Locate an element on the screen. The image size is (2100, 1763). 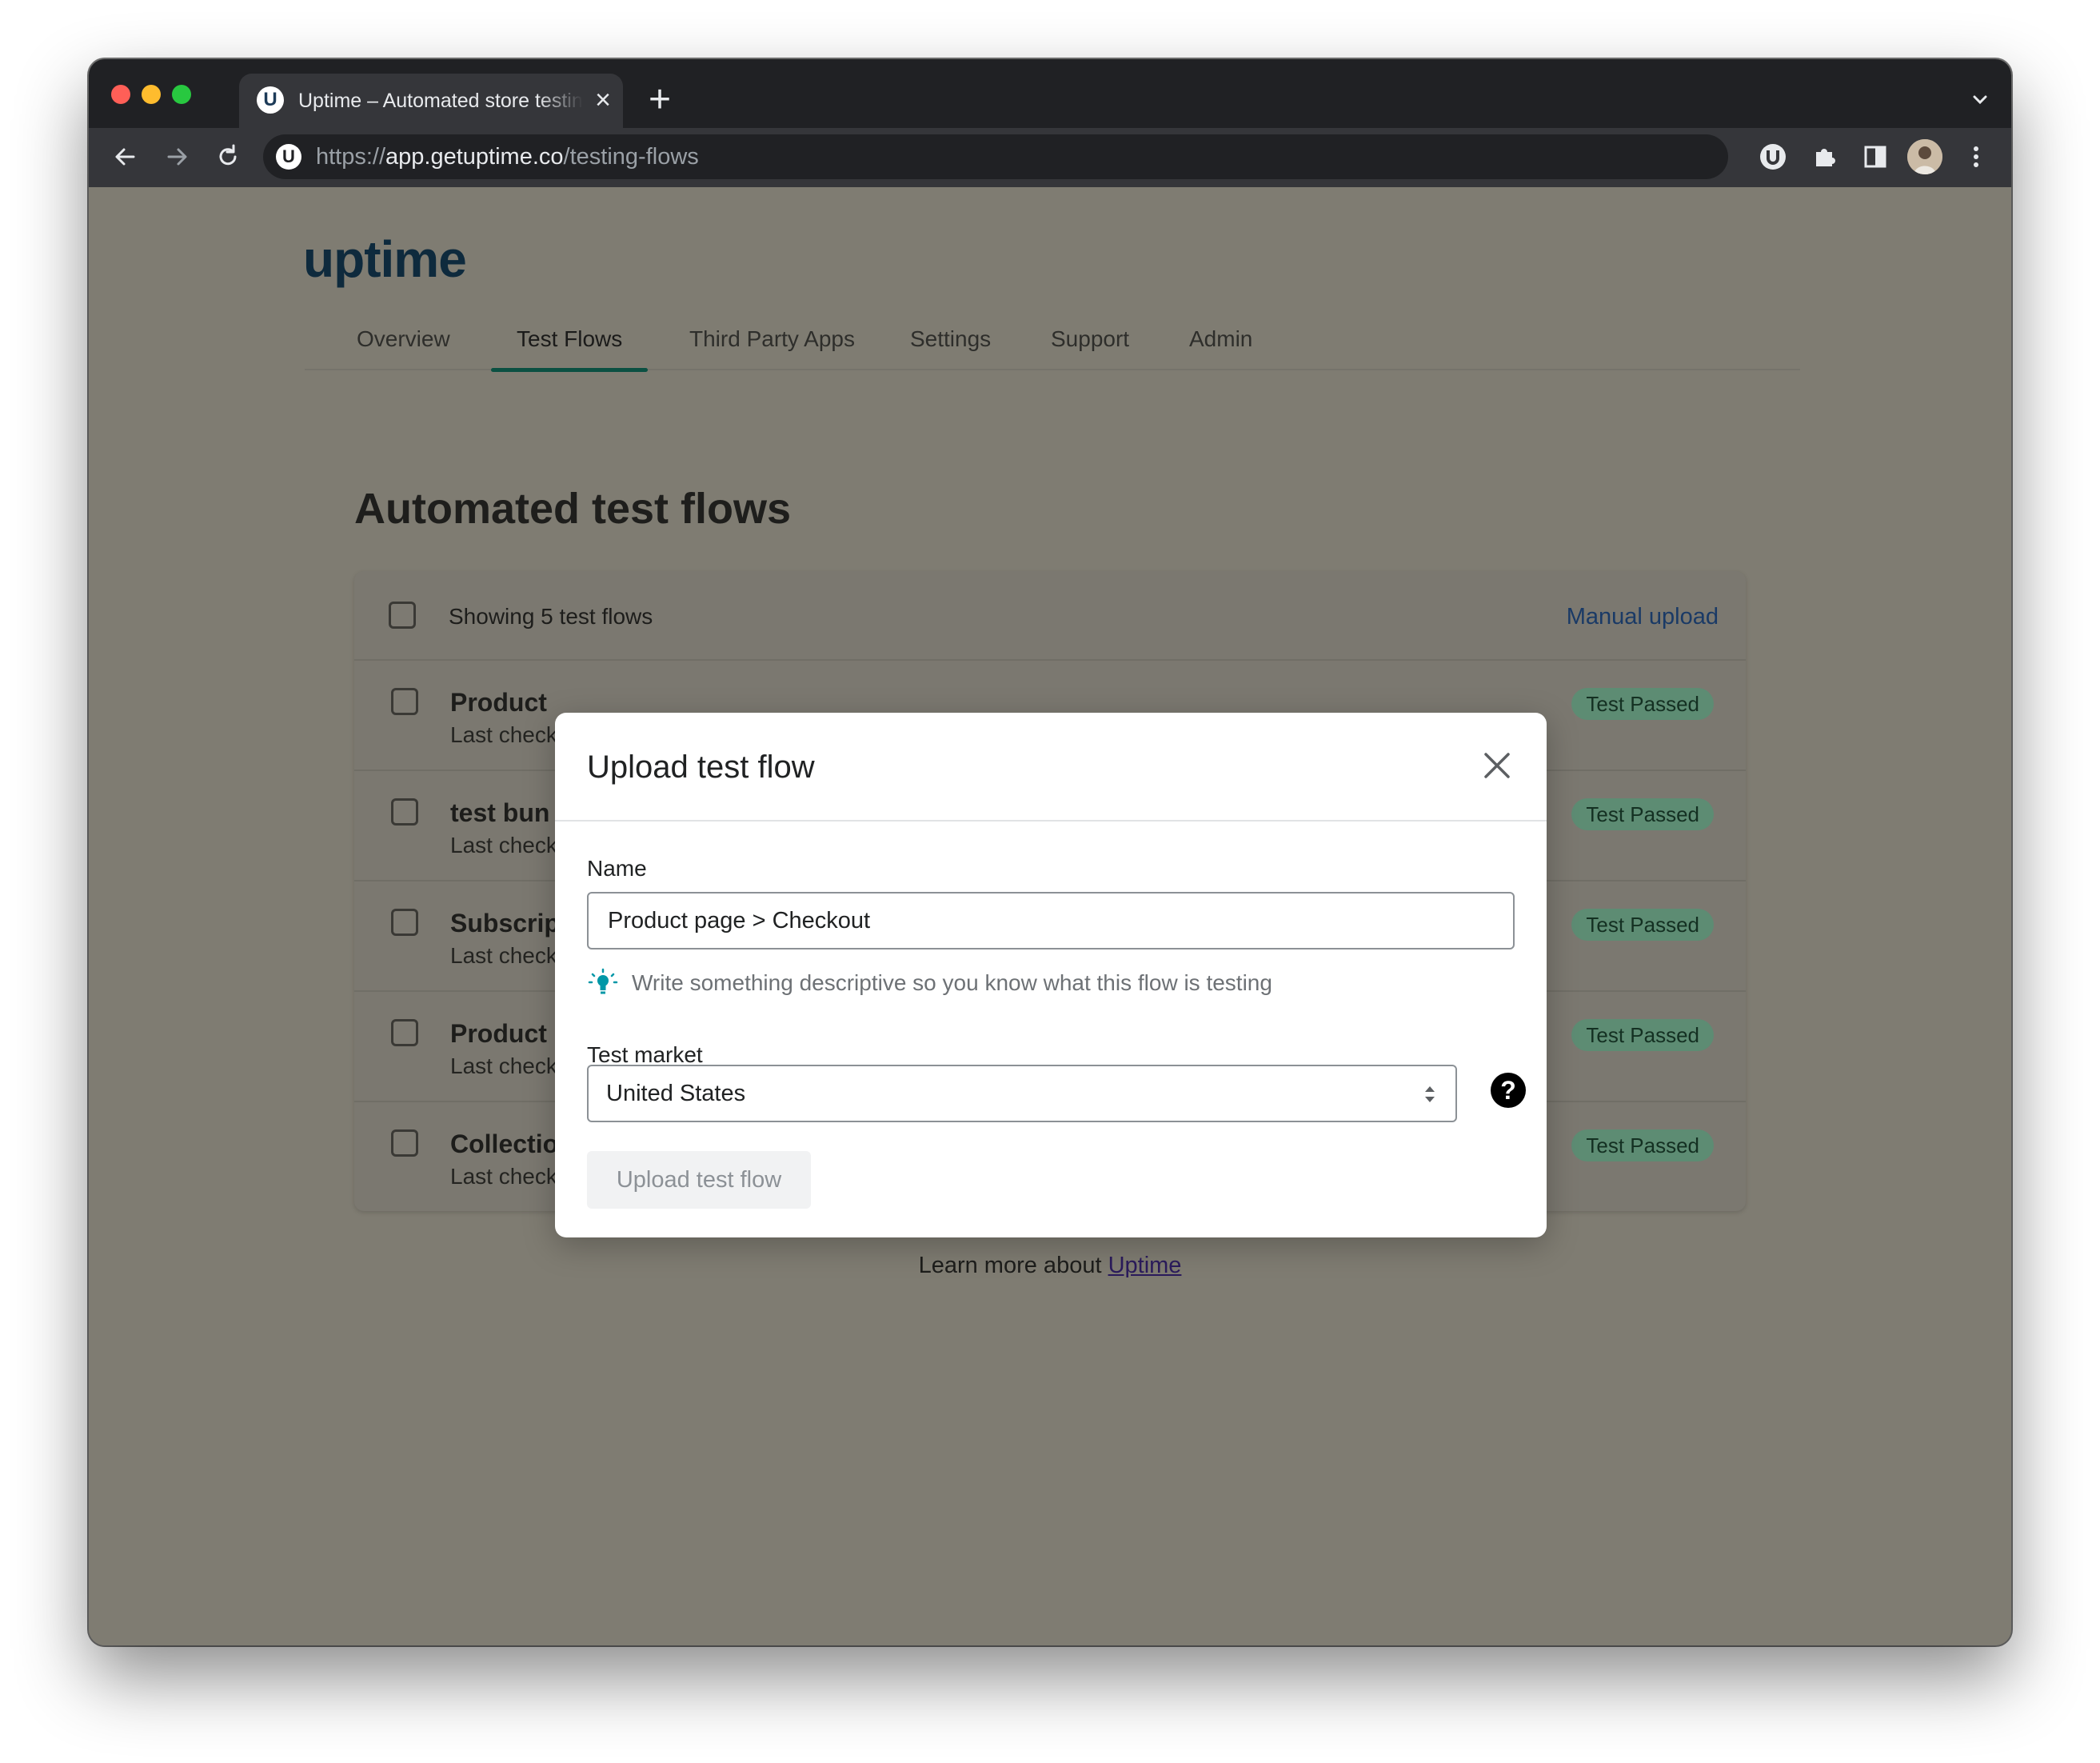
profile-avatar is located at coordinates (1925, 157).